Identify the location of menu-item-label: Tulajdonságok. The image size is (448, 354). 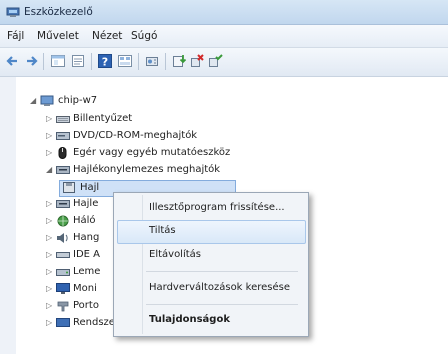
(189, 319).